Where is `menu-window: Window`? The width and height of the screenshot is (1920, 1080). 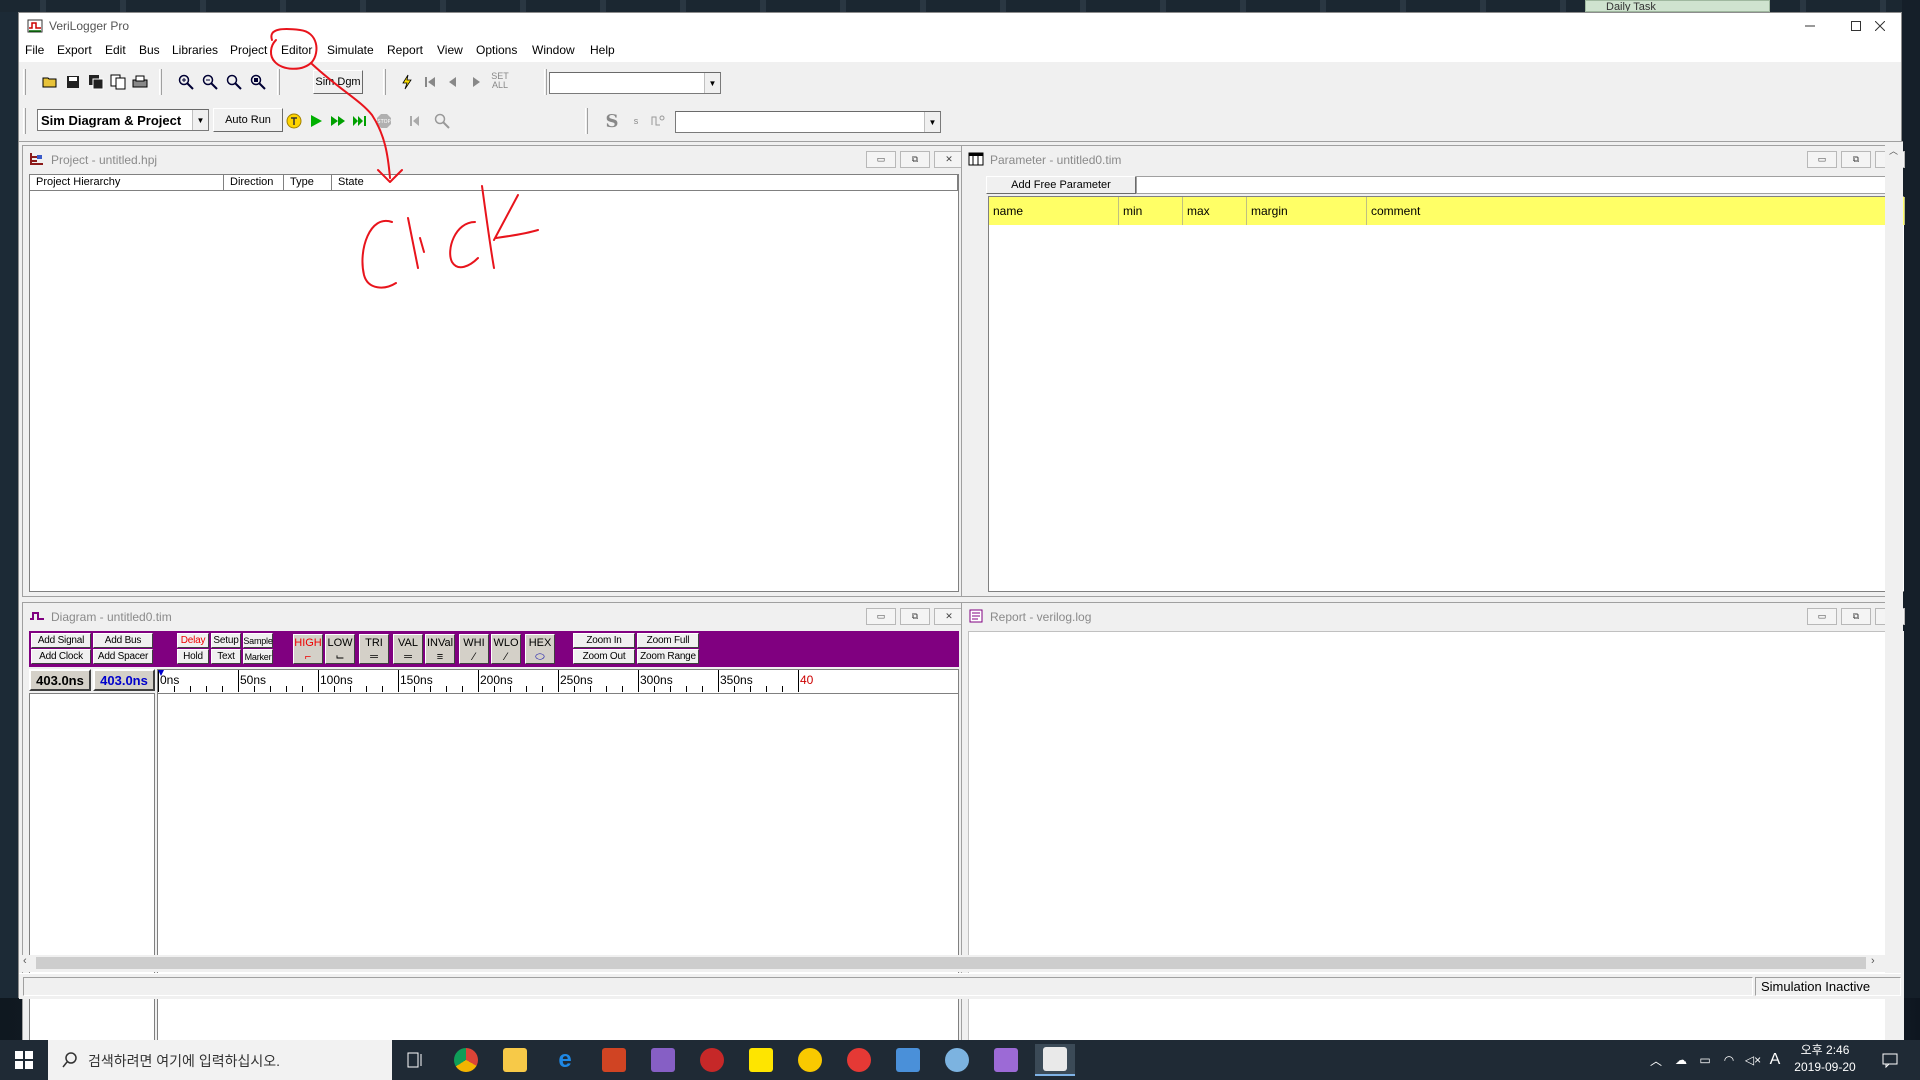 menu-window: Window is located at coordinates (553, 50).